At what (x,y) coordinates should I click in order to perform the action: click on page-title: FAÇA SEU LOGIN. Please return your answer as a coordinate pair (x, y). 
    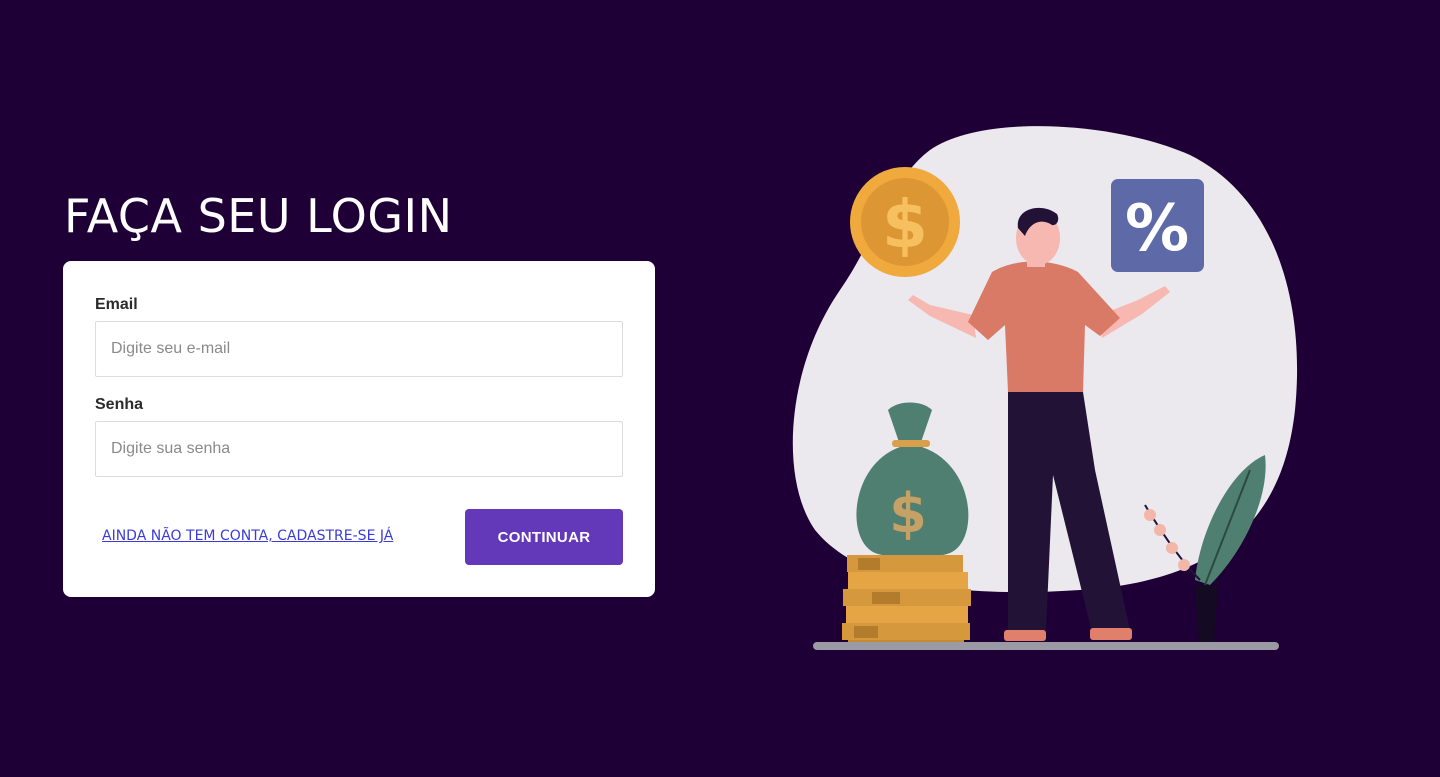
    Looking at the image, I should click on (258, 216).